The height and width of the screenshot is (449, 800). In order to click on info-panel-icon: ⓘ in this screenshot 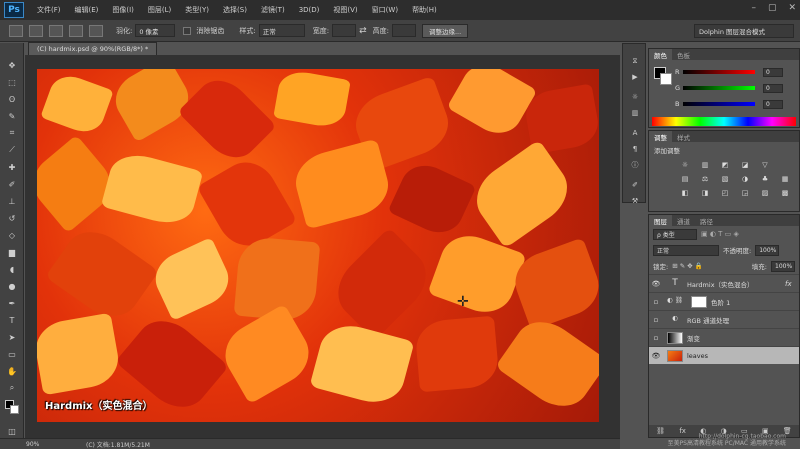, I will do `click(635, 165)`.